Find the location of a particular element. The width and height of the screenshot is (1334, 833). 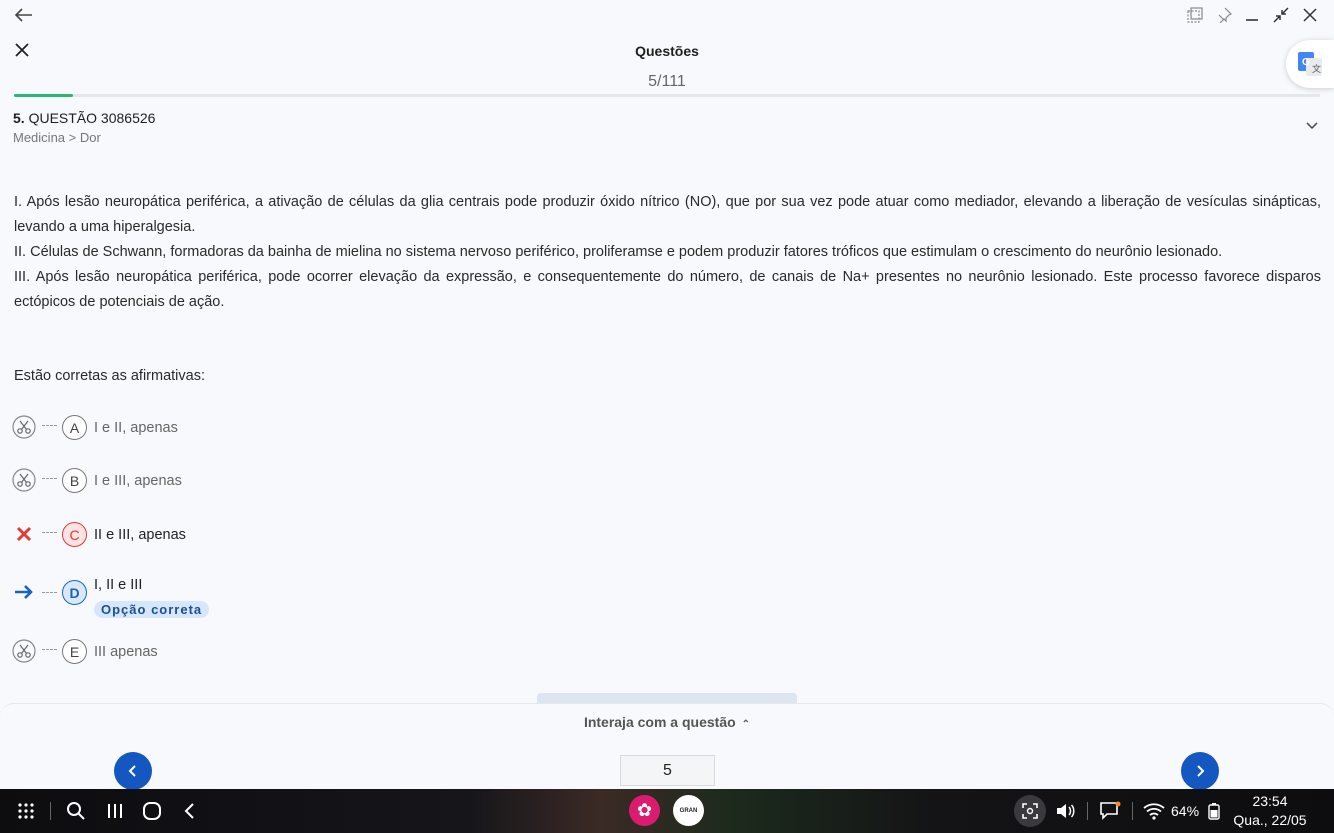

option-d: D I, II e III Opção correta is located at coordinates (262, 600).